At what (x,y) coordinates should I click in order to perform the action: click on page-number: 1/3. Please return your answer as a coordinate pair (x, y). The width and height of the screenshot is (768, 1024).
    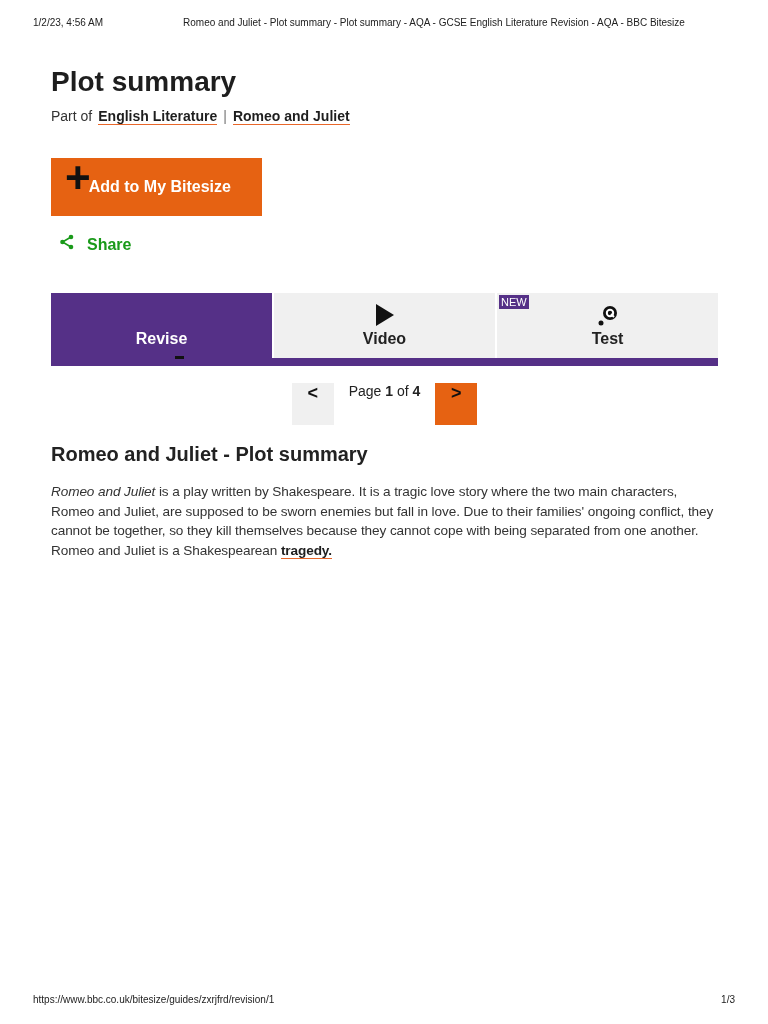
    Looking at the image, I should click on (728, 999).